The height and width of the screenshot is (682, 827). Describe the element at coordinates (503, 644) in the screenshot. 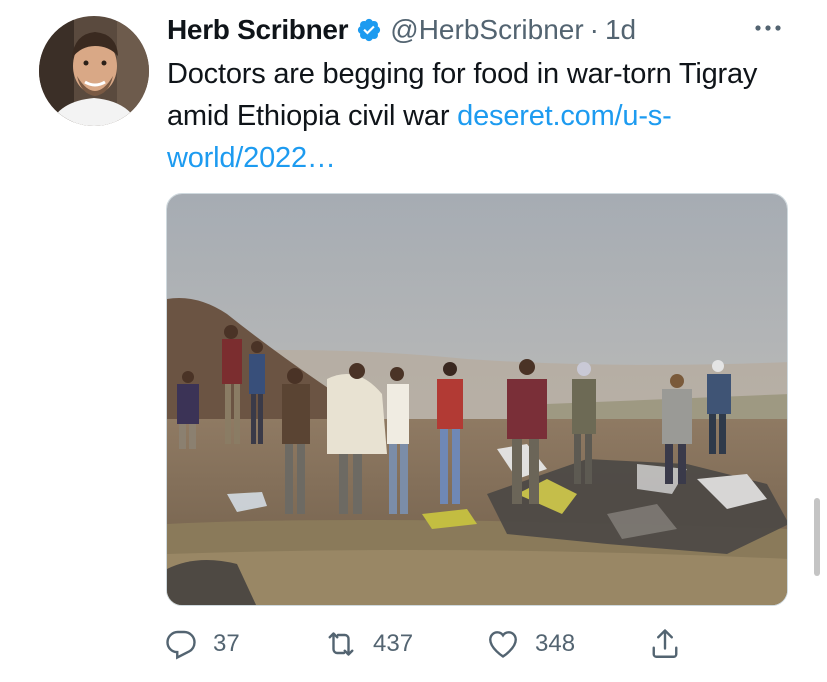

I see `heart-icon` at that location.